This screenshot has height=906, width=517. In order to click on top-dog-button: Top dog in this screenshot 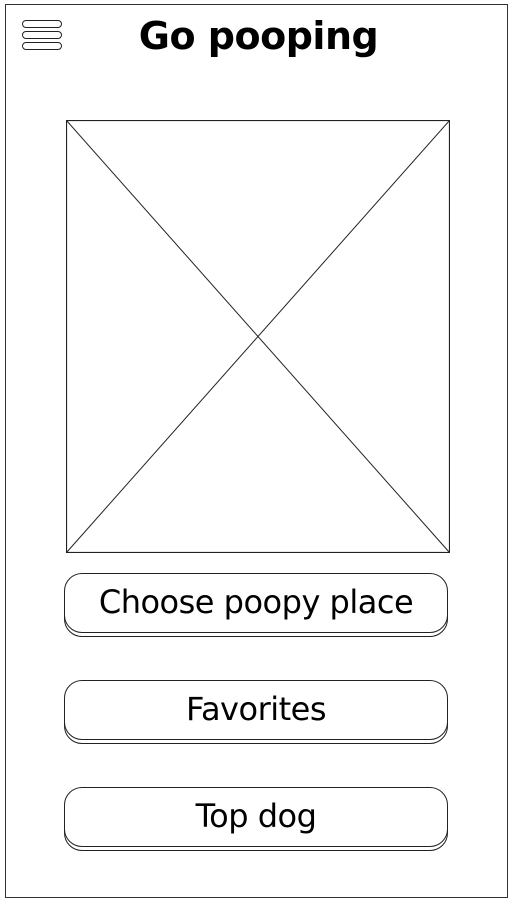, I will do `click(256, 819)`.